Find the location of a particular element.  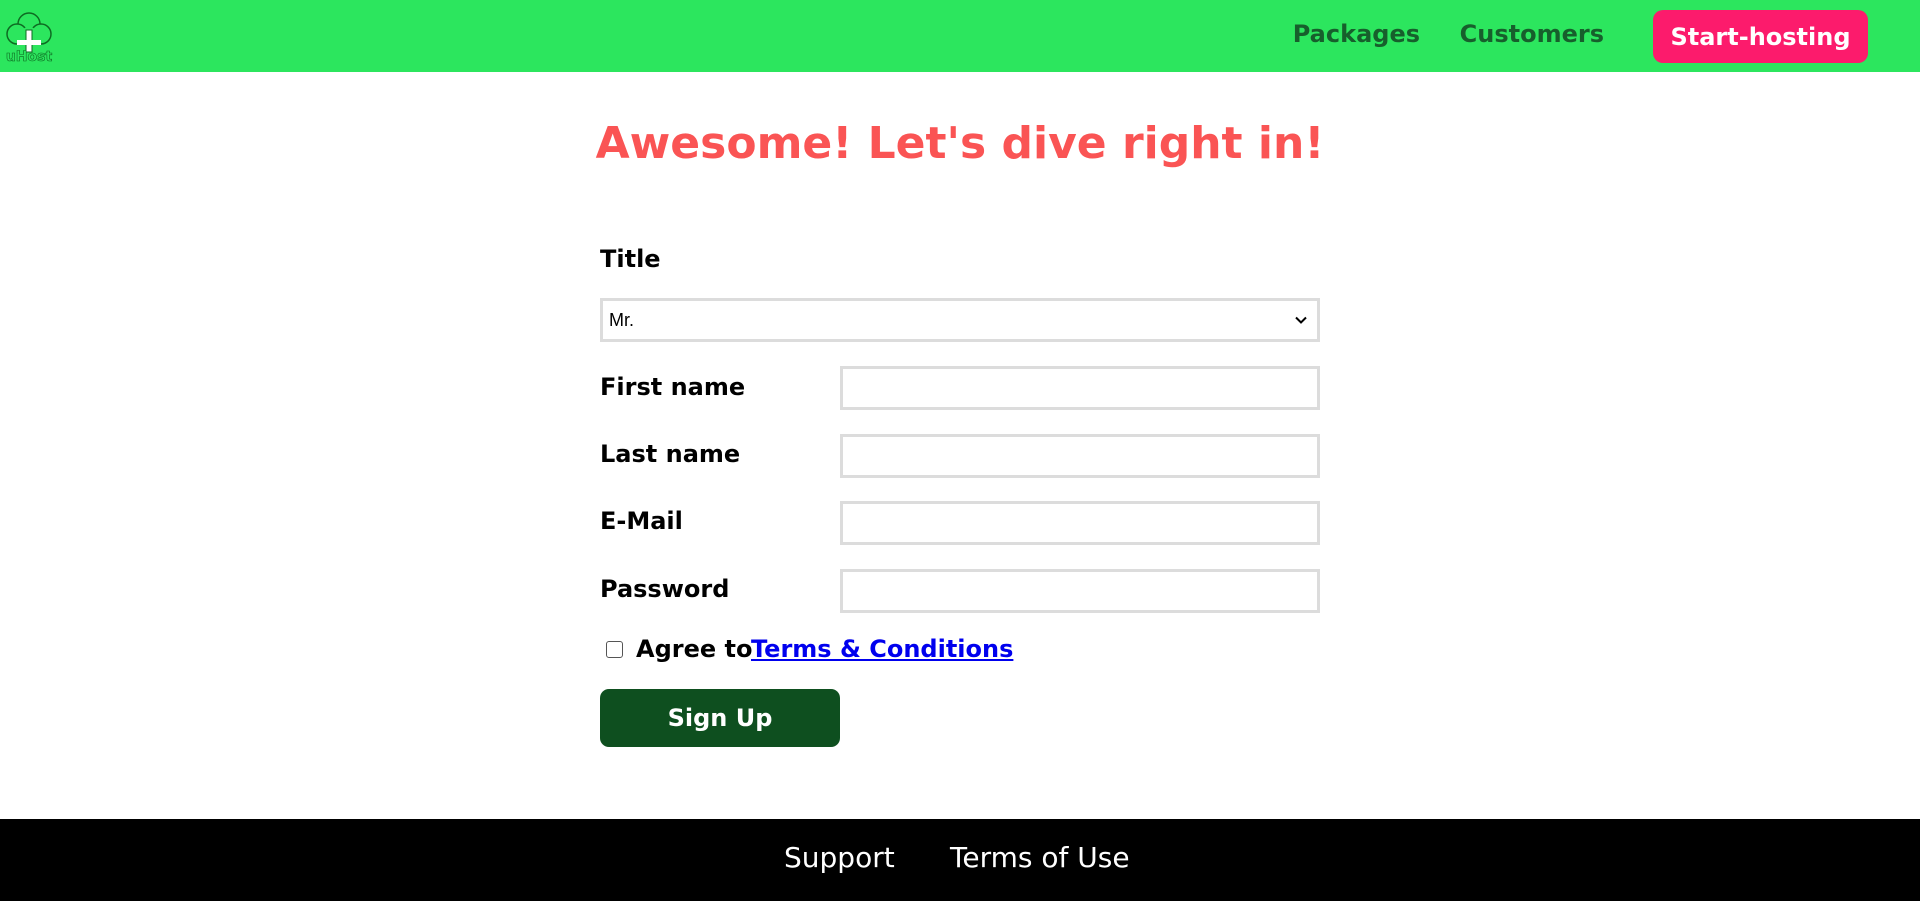

footer: Support Terms of Use is located at coordinates (960, 860).